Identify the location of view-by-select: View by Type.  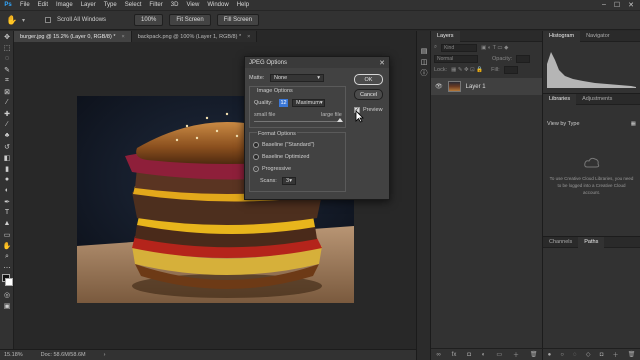
(563, 124).